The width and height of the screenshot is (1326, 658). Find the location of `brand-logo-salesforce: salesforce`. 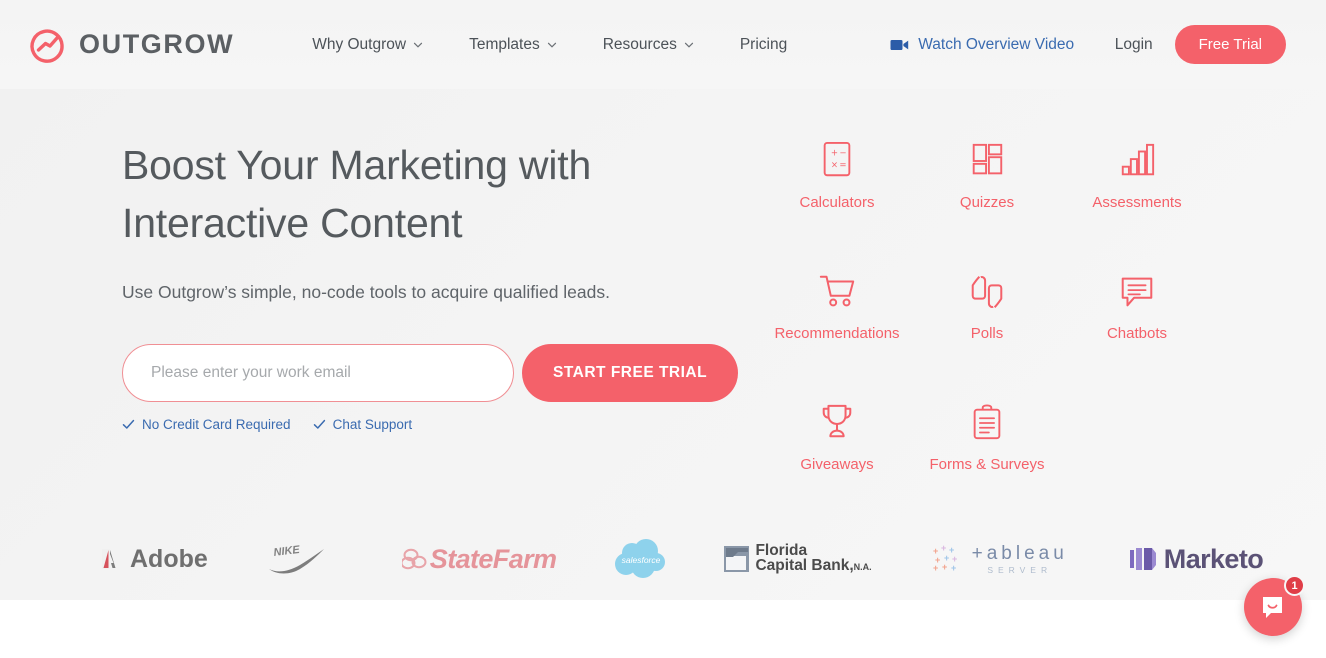

brand-logo-salesforce: salesforce is located at coordinates (641, 559).